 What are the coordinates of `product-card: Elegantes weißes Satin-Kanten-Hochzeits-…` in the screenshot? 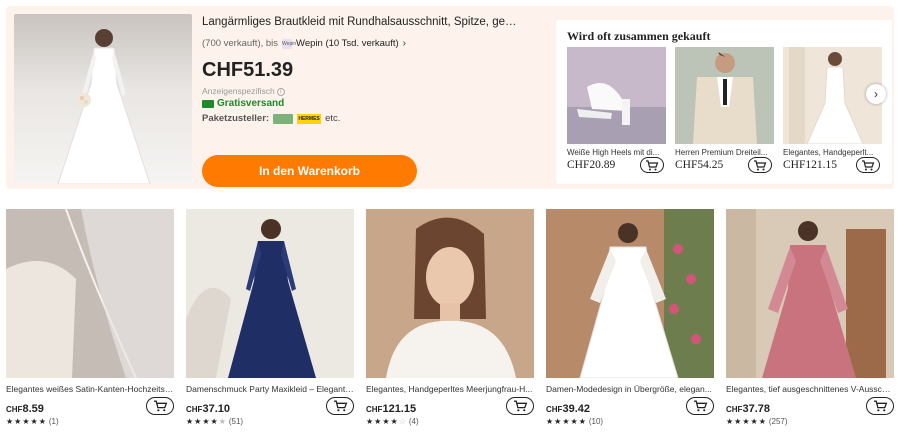 It's located at (90, 317).